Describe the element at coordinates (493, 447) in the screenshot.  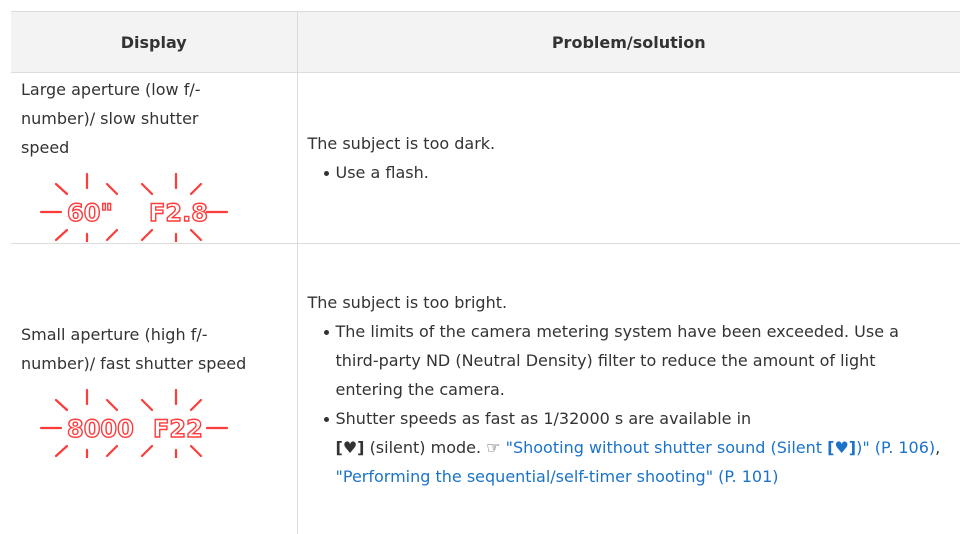
I see `reference-pointer-icon: ☞` at that location.